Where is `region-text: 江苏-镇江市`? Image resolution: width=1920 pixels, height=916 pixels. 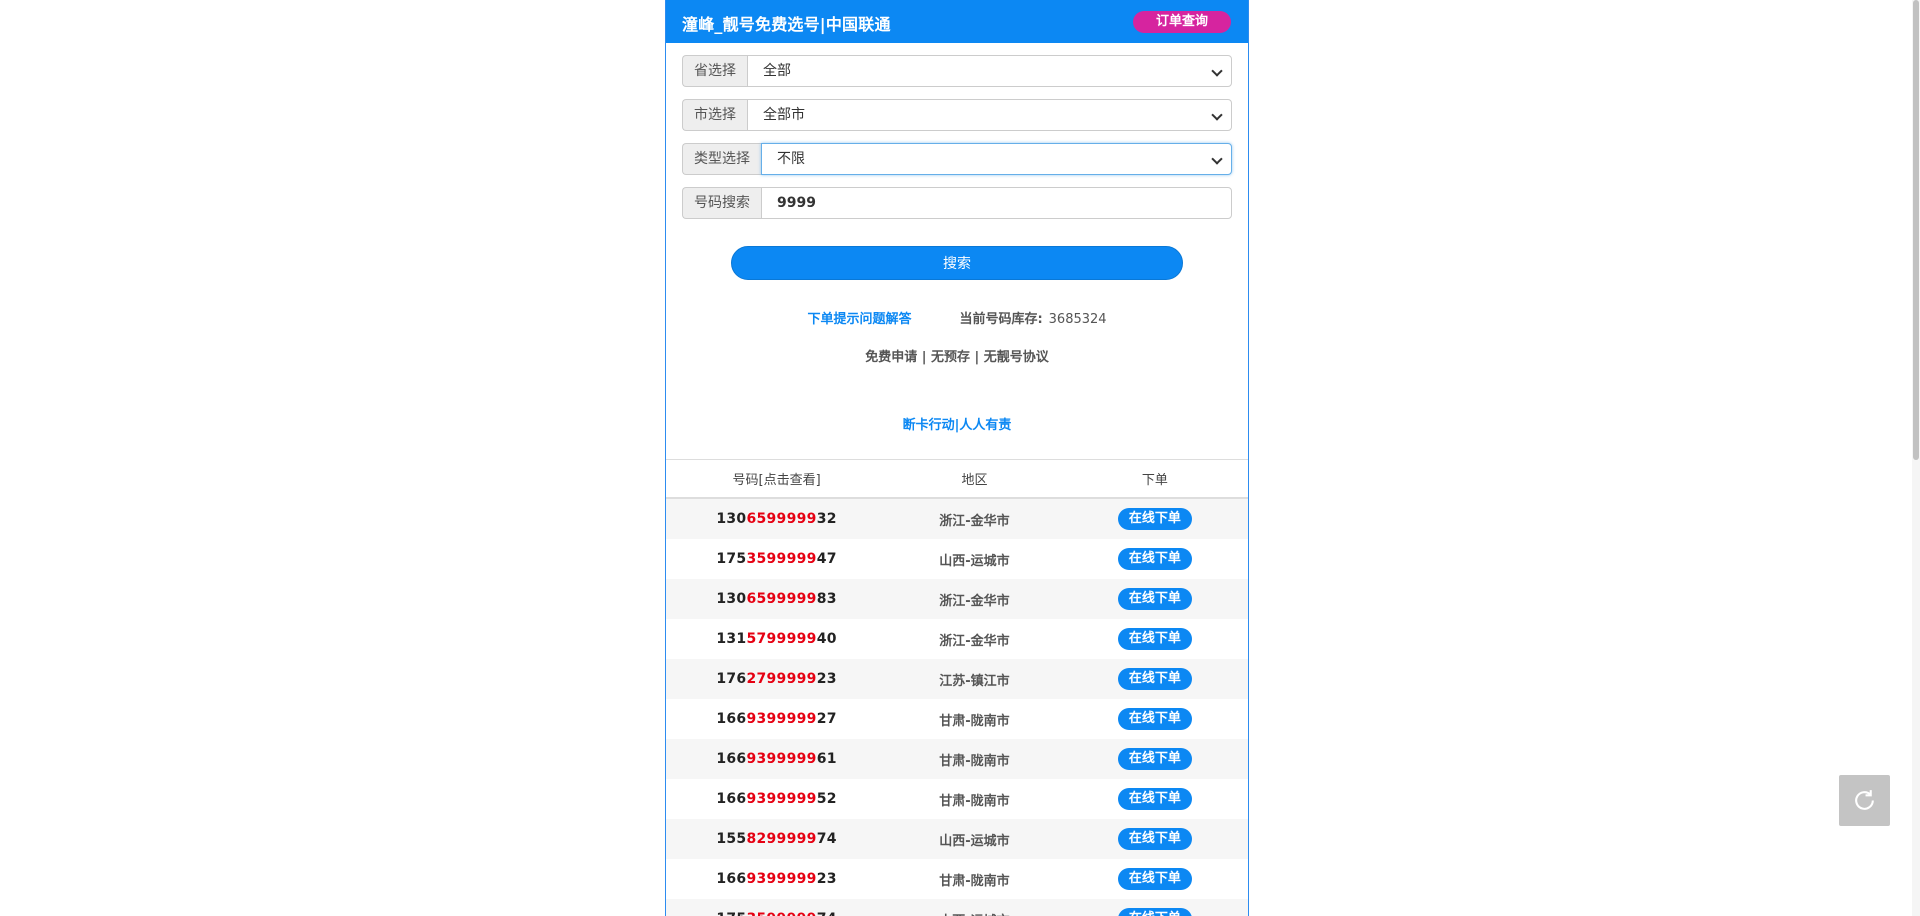 region-text: 江苏-镇江市 is located at coordinates (974, 681).